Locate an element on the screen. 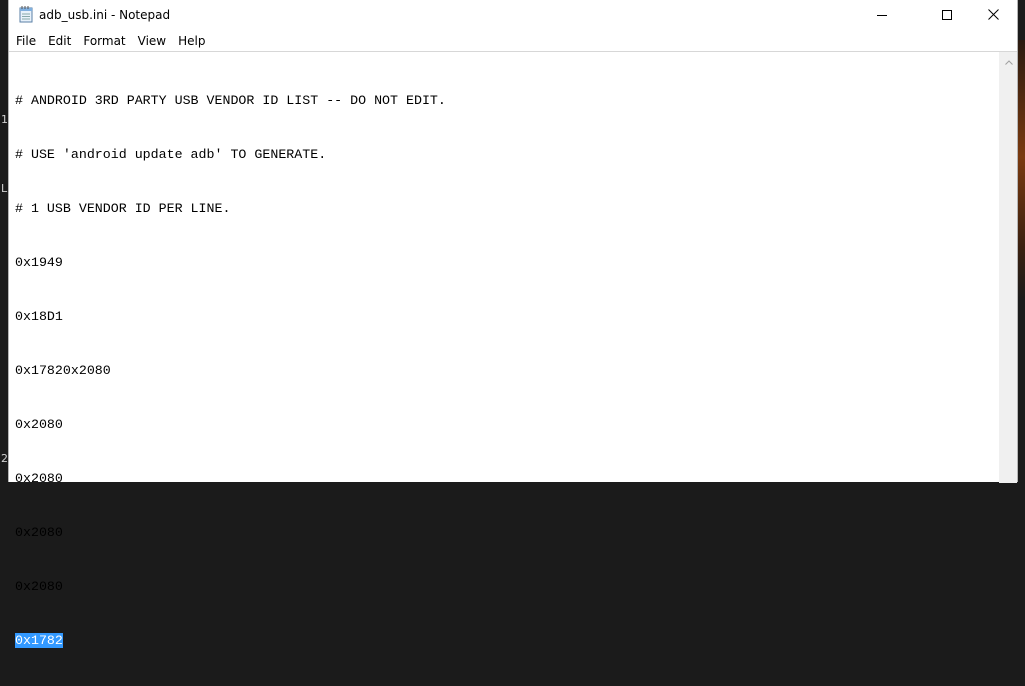 This screenshot has width=1025, height=686. vertical-scrollbar is located at coordinates (1008, 267).